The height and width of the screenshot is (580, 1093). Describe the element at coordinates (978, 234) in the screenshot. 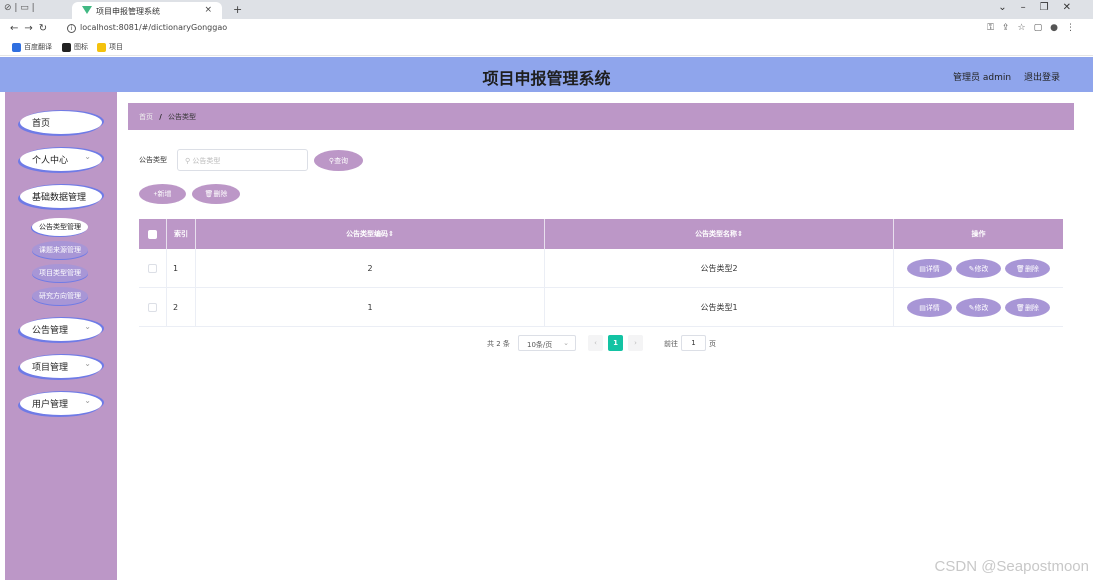

I see `column-header-ops: 操作` at that location.